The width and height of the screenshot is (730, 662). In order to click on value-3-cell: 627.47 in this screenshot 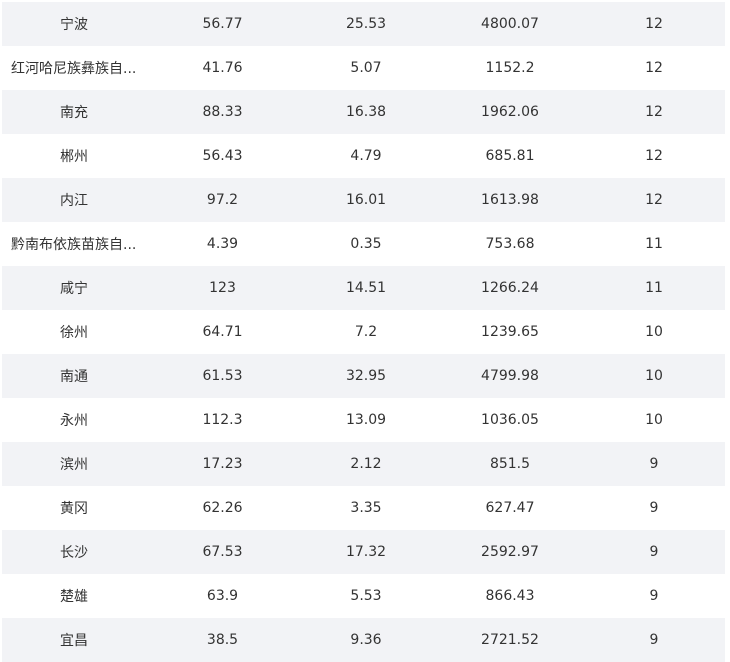, I will do `click(510, 508)`.